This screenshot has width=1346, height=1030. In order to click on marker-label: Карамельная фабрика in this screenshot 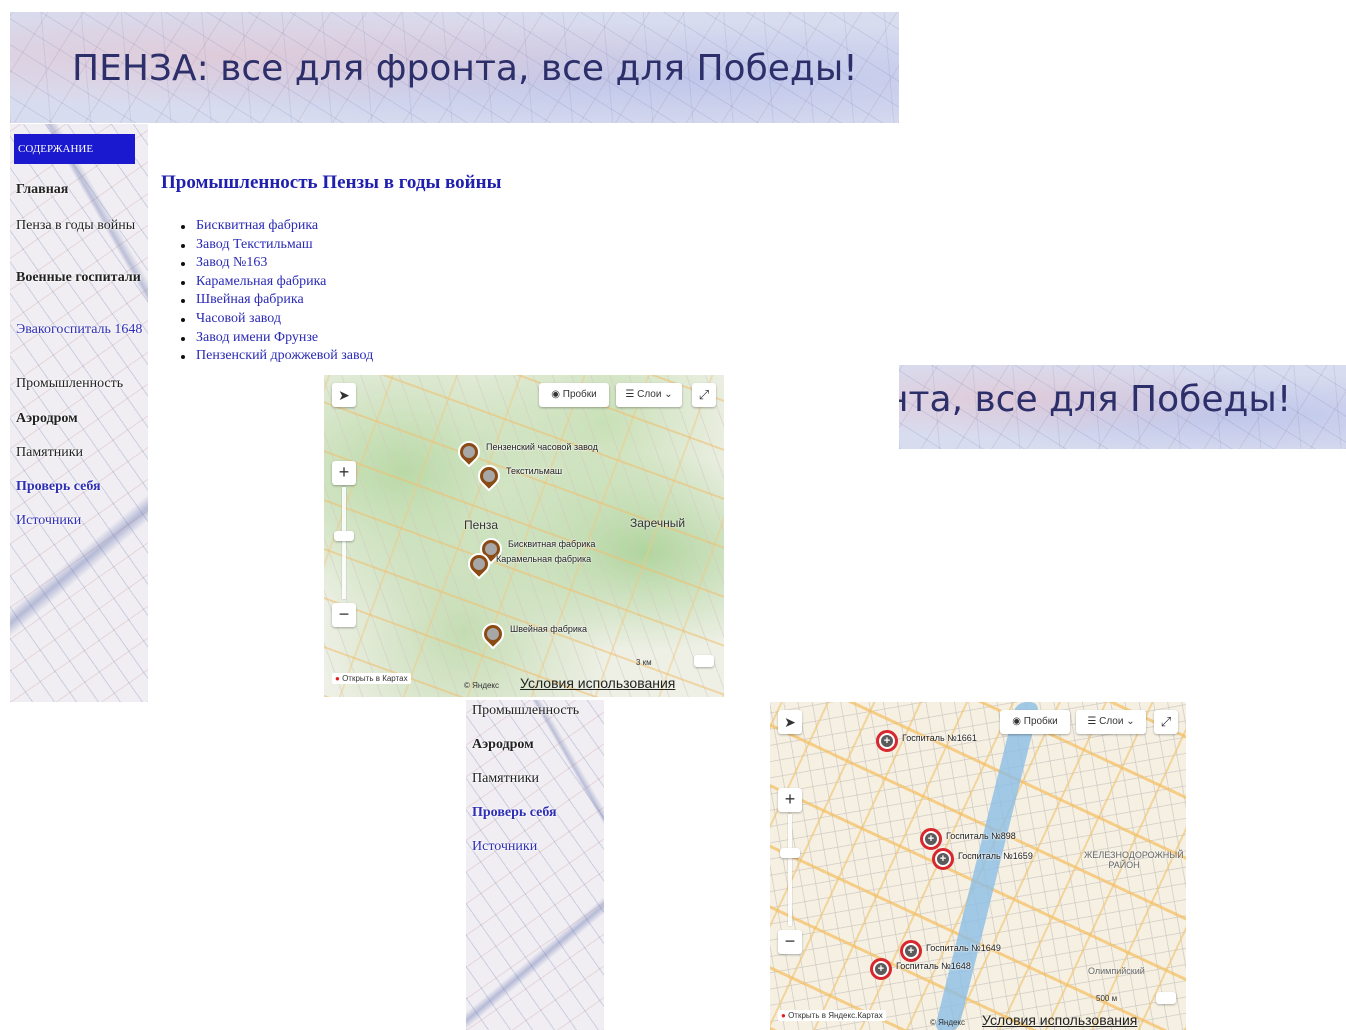, I will do `click(544, 559)`.